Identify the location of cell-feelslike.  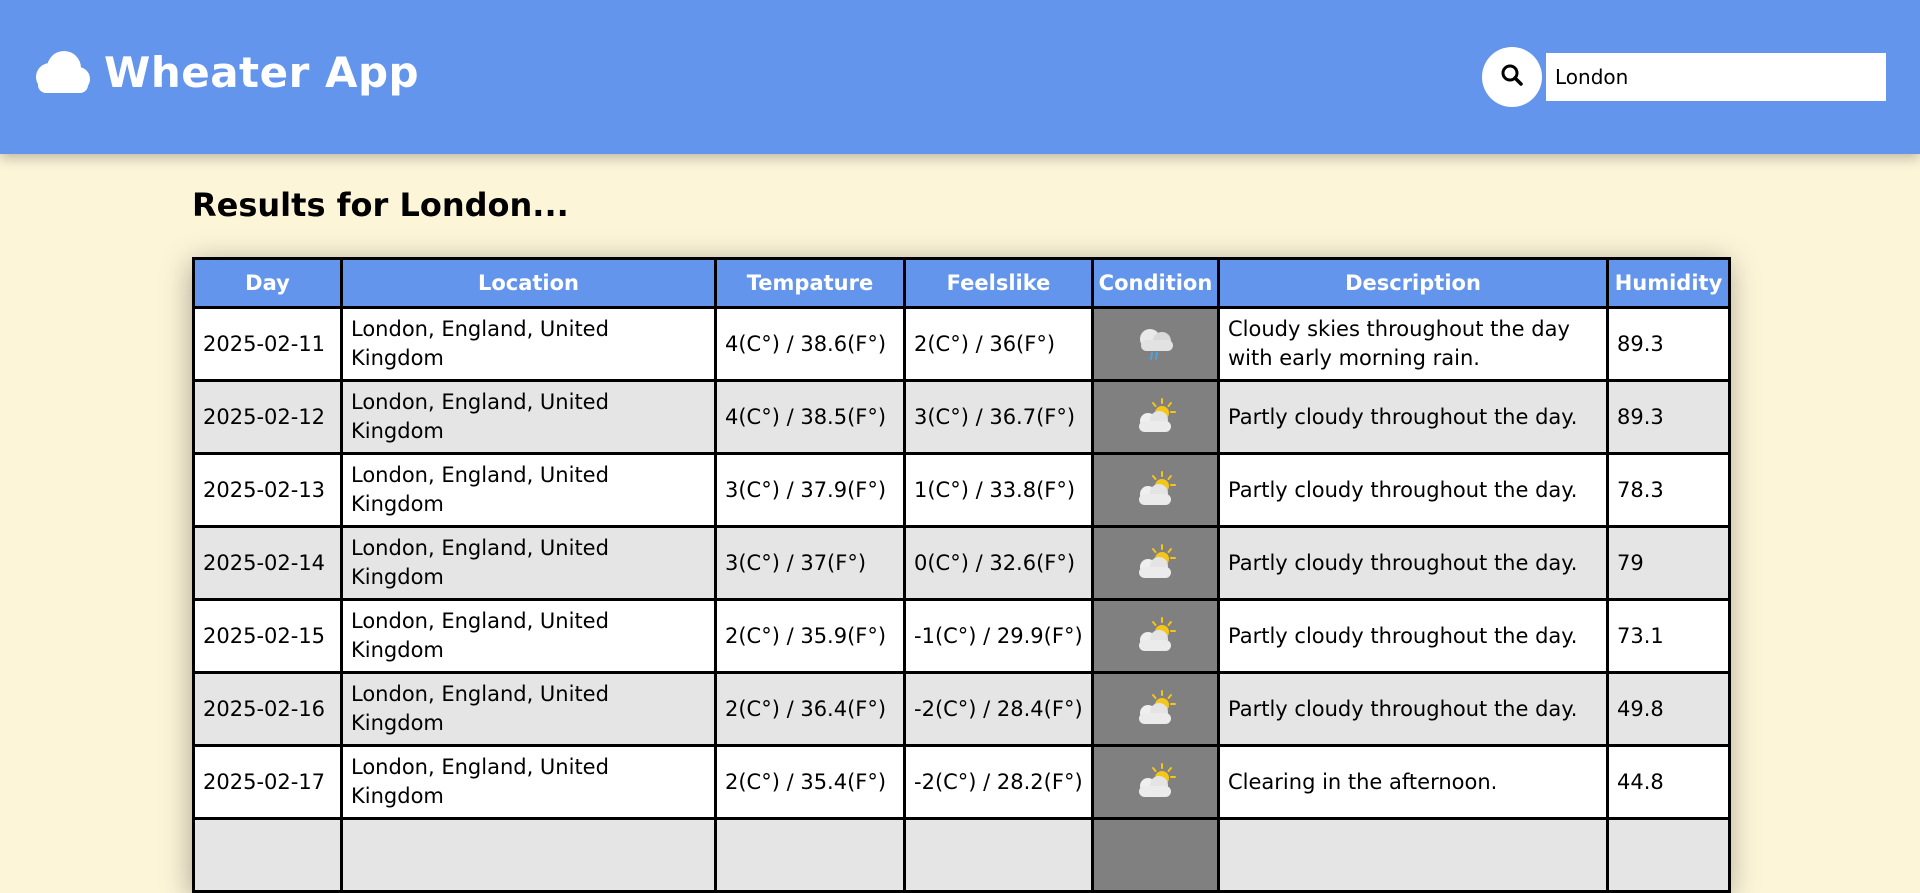
(998, 855).